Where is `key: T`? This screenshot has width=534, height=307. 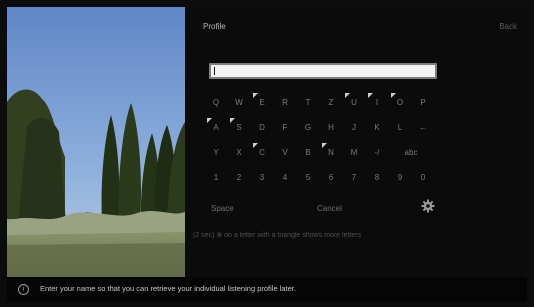
key: T is located at coordinates (308, 103).